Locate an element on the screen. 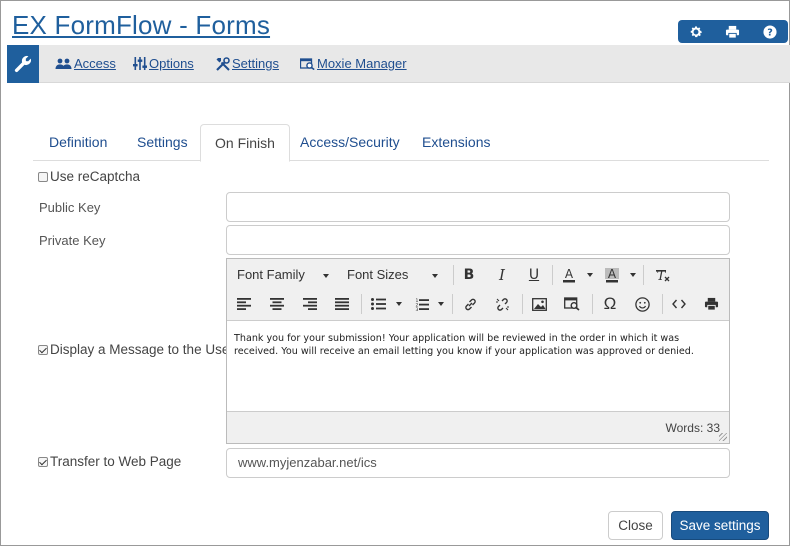 The height and width of the screenshot is (546, 790). special-character-icon: Ω is located at coordinates (610, 304).